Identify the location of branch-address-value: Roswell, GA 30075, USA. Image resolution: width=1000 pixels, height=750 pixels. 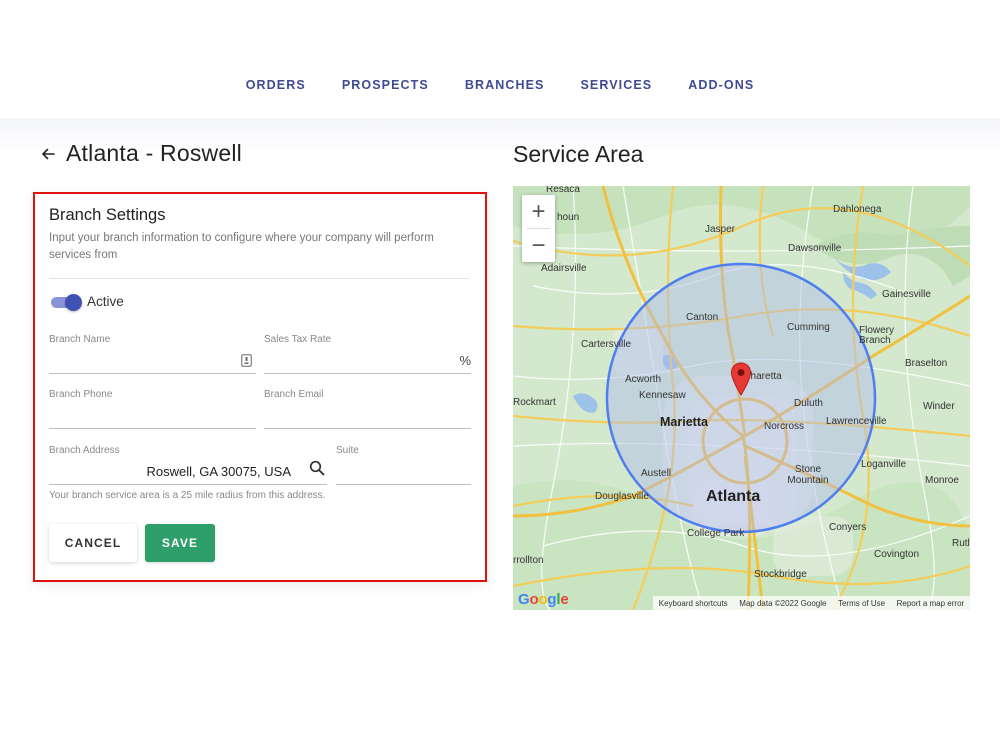
(218, 471).